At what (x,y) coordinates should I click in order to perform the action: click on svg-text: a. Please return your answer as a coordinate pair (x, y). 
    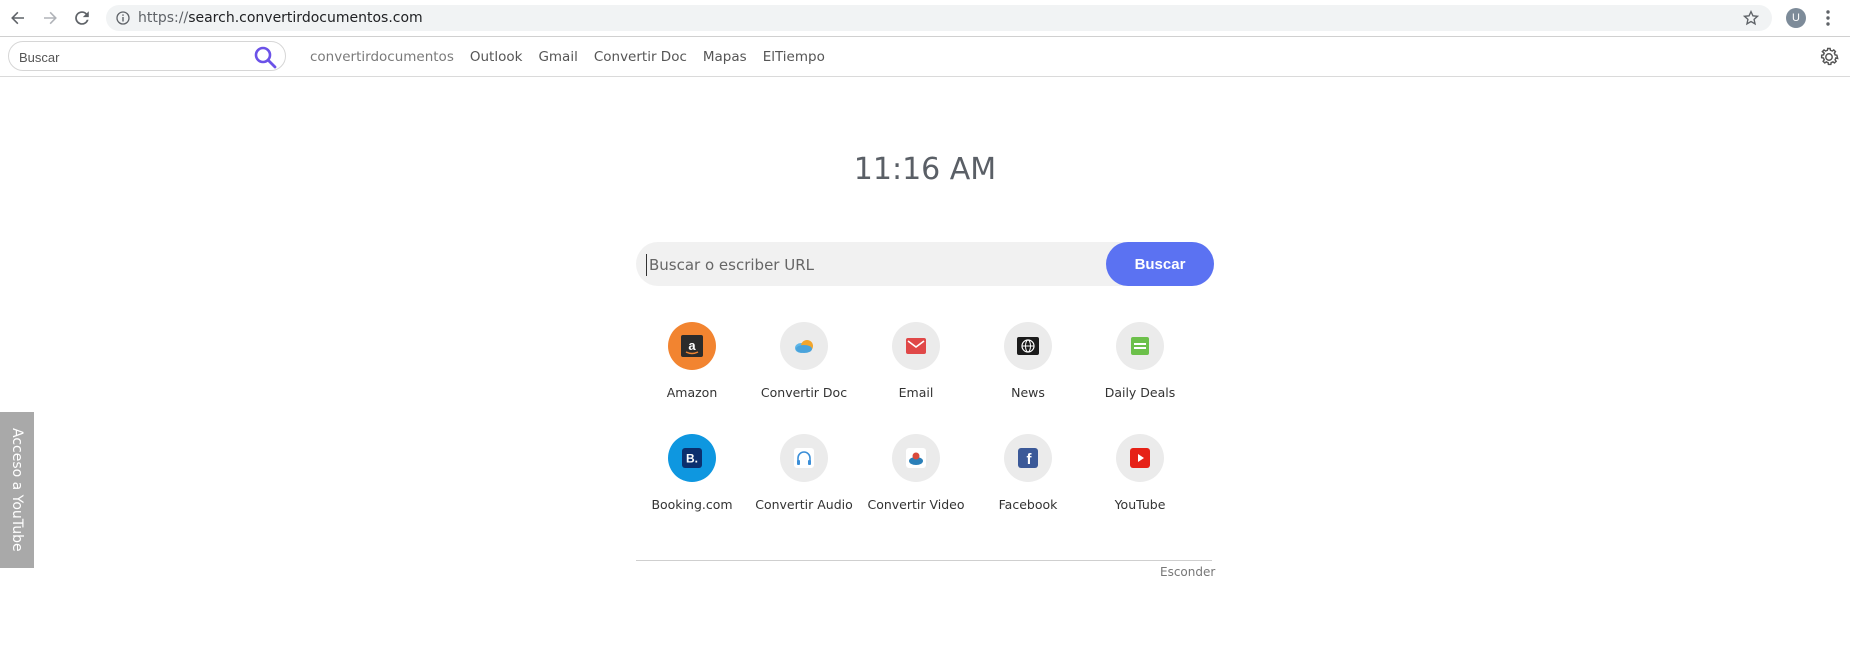
    Looking at the image, I should click on (692, 345).